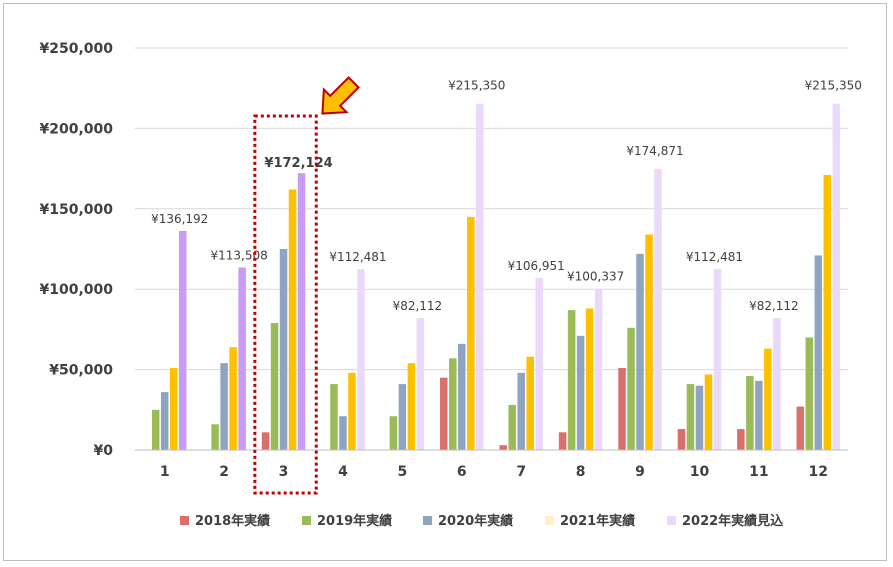 Image resolution: width=893 pixels, height=567 pixels. What do you see at coordinates (343, 472) in the screenshot?
I see `x-tick-label: 4` at bounding box center [343, 472].